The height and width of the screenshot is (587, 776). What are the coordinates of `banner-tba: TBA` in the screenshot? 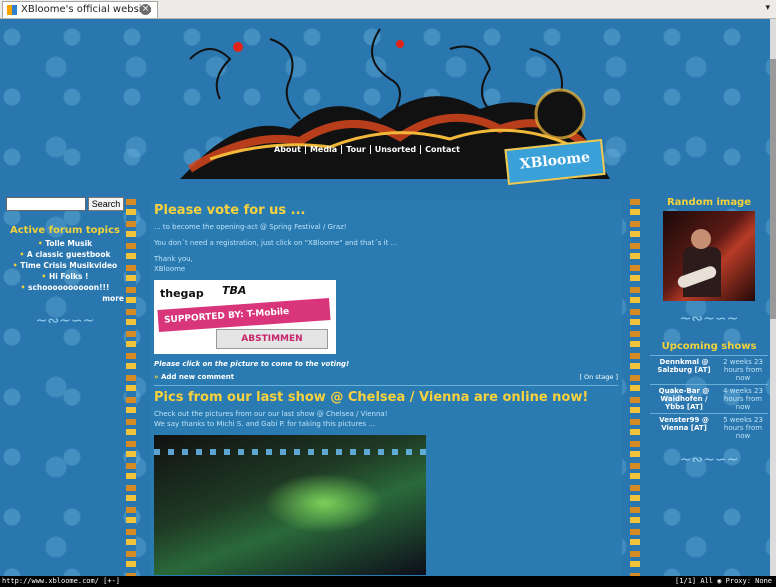 It's located at (234, 290).